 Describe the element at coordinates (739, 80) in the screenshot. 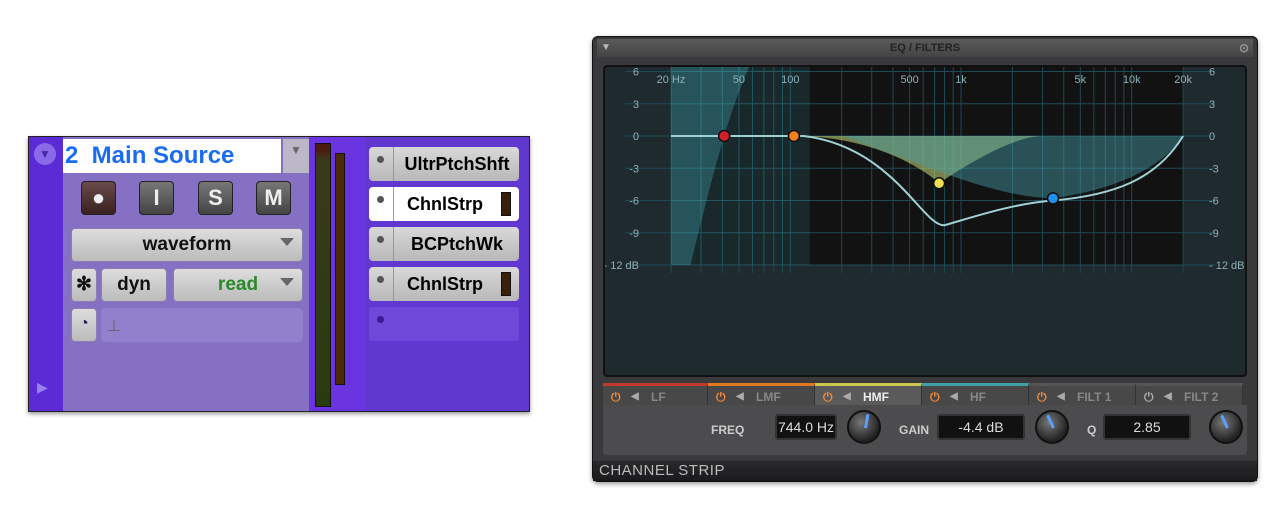

I see `freq-tick-label: 50` at that location.